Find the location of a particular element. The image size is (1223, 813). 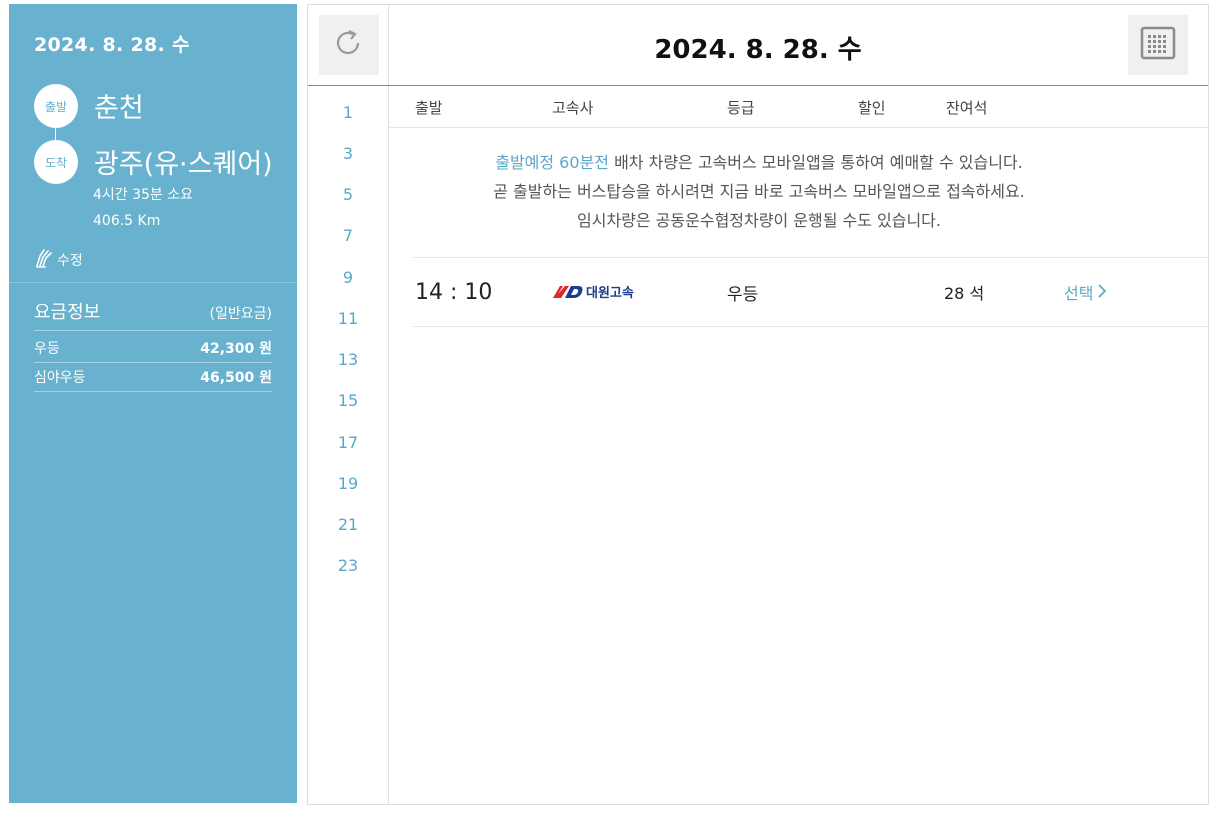

fare-price: 42,300 원 is located at coordinates (236, 349).